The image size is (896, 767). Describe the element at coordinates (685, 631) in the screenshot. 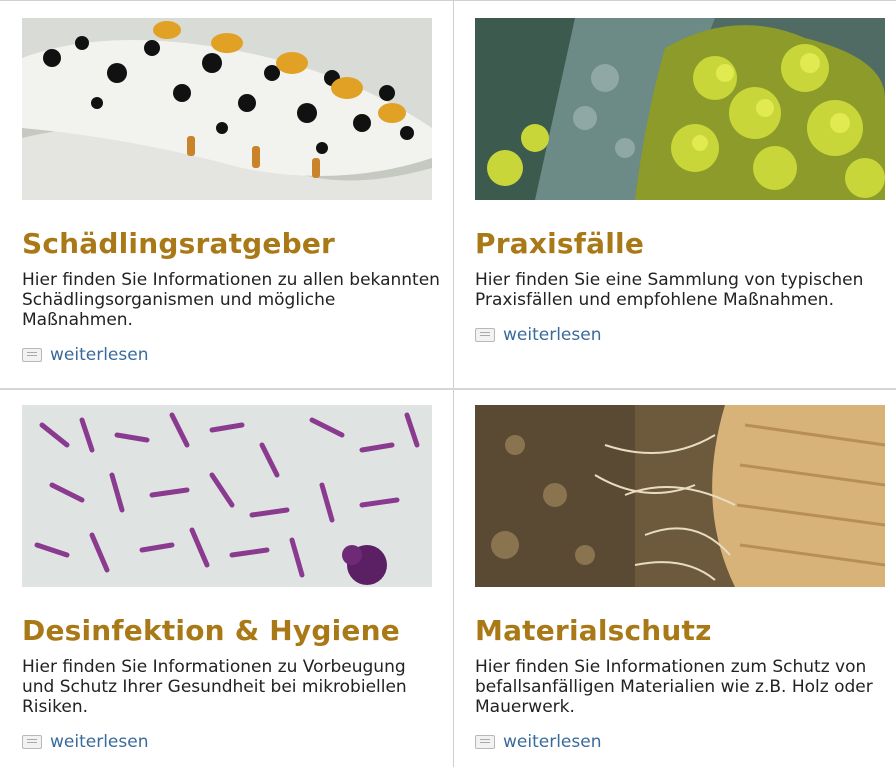

I see `card-title: Materialschutz` at that location.